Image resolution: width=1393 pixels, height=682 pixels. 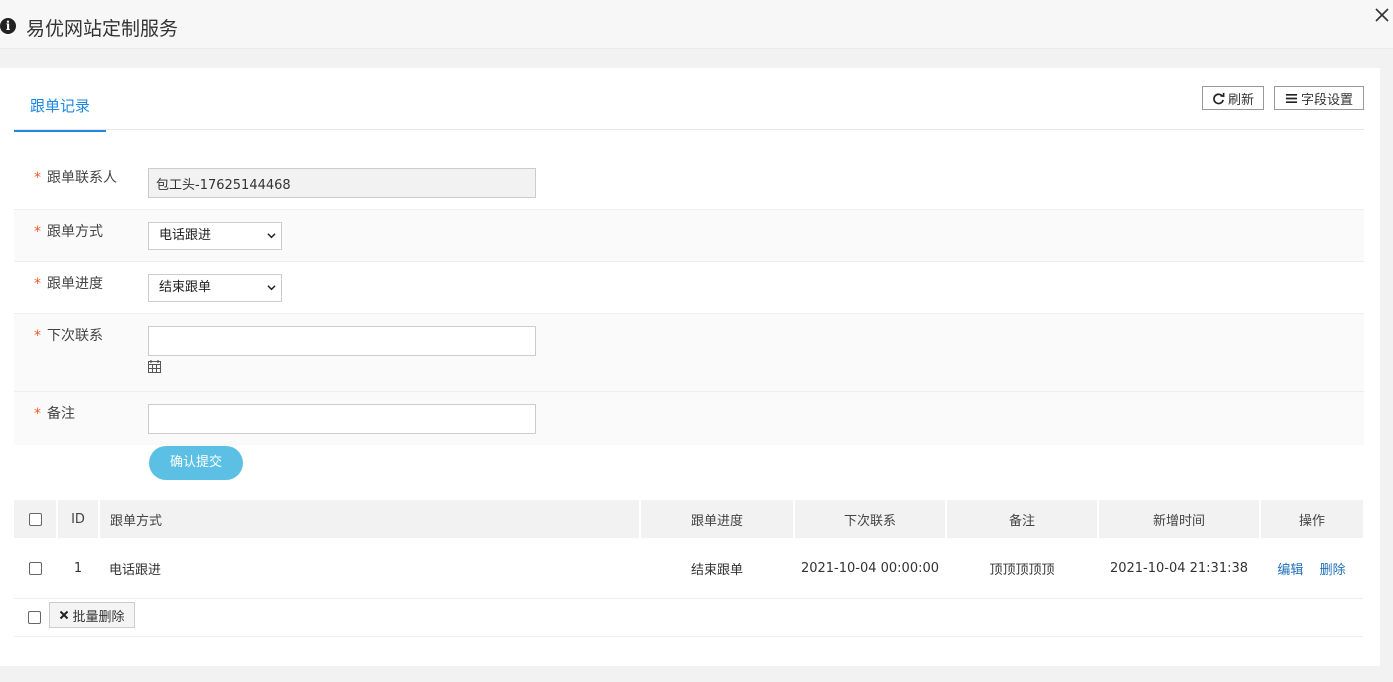 What do you see at coordinates (1311, 519) in the screenshot?
I see `col-actions: 操作` at bounding box center [1311, 519].